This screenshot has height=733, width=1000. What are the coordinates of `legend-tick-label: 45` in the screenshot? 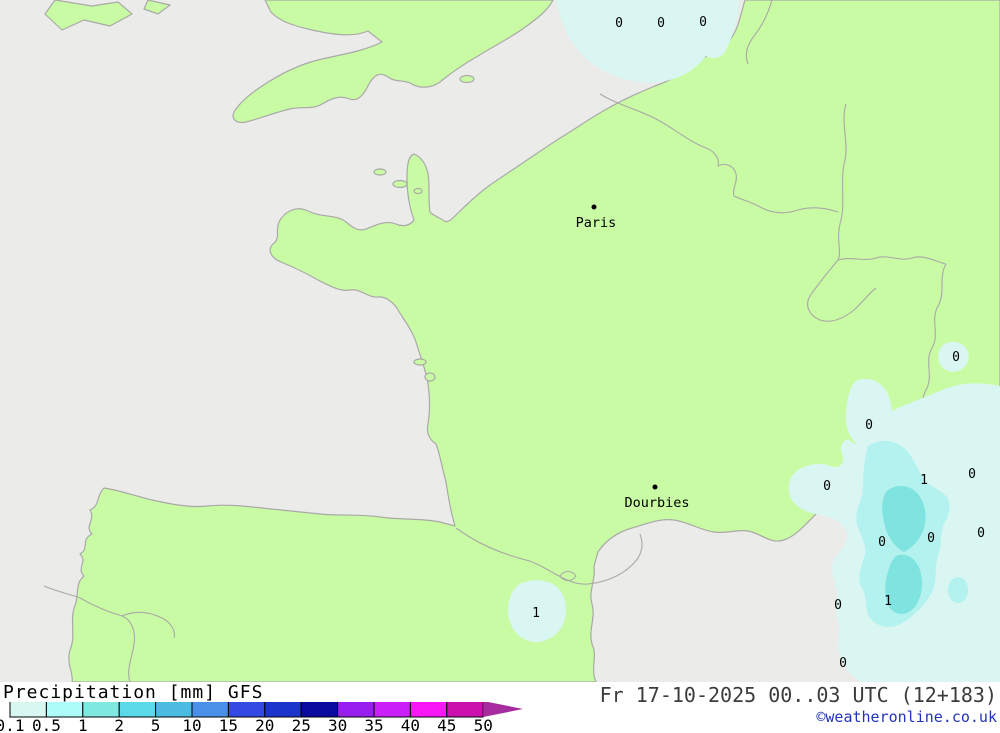 It's located at (446, 724).